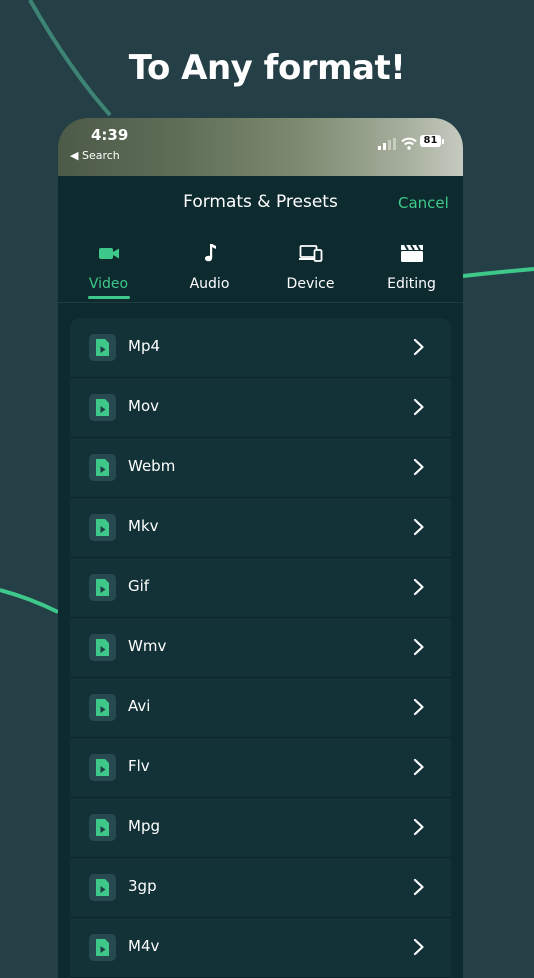  Describe the element at coordinates (143, 526) in the screenshot. I see `format-label: Mkv` at that location.